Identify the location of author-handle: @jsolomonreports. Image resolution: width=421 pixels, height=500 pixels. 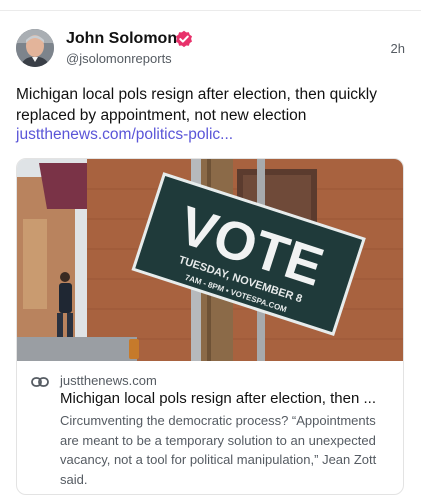
(119, 58).